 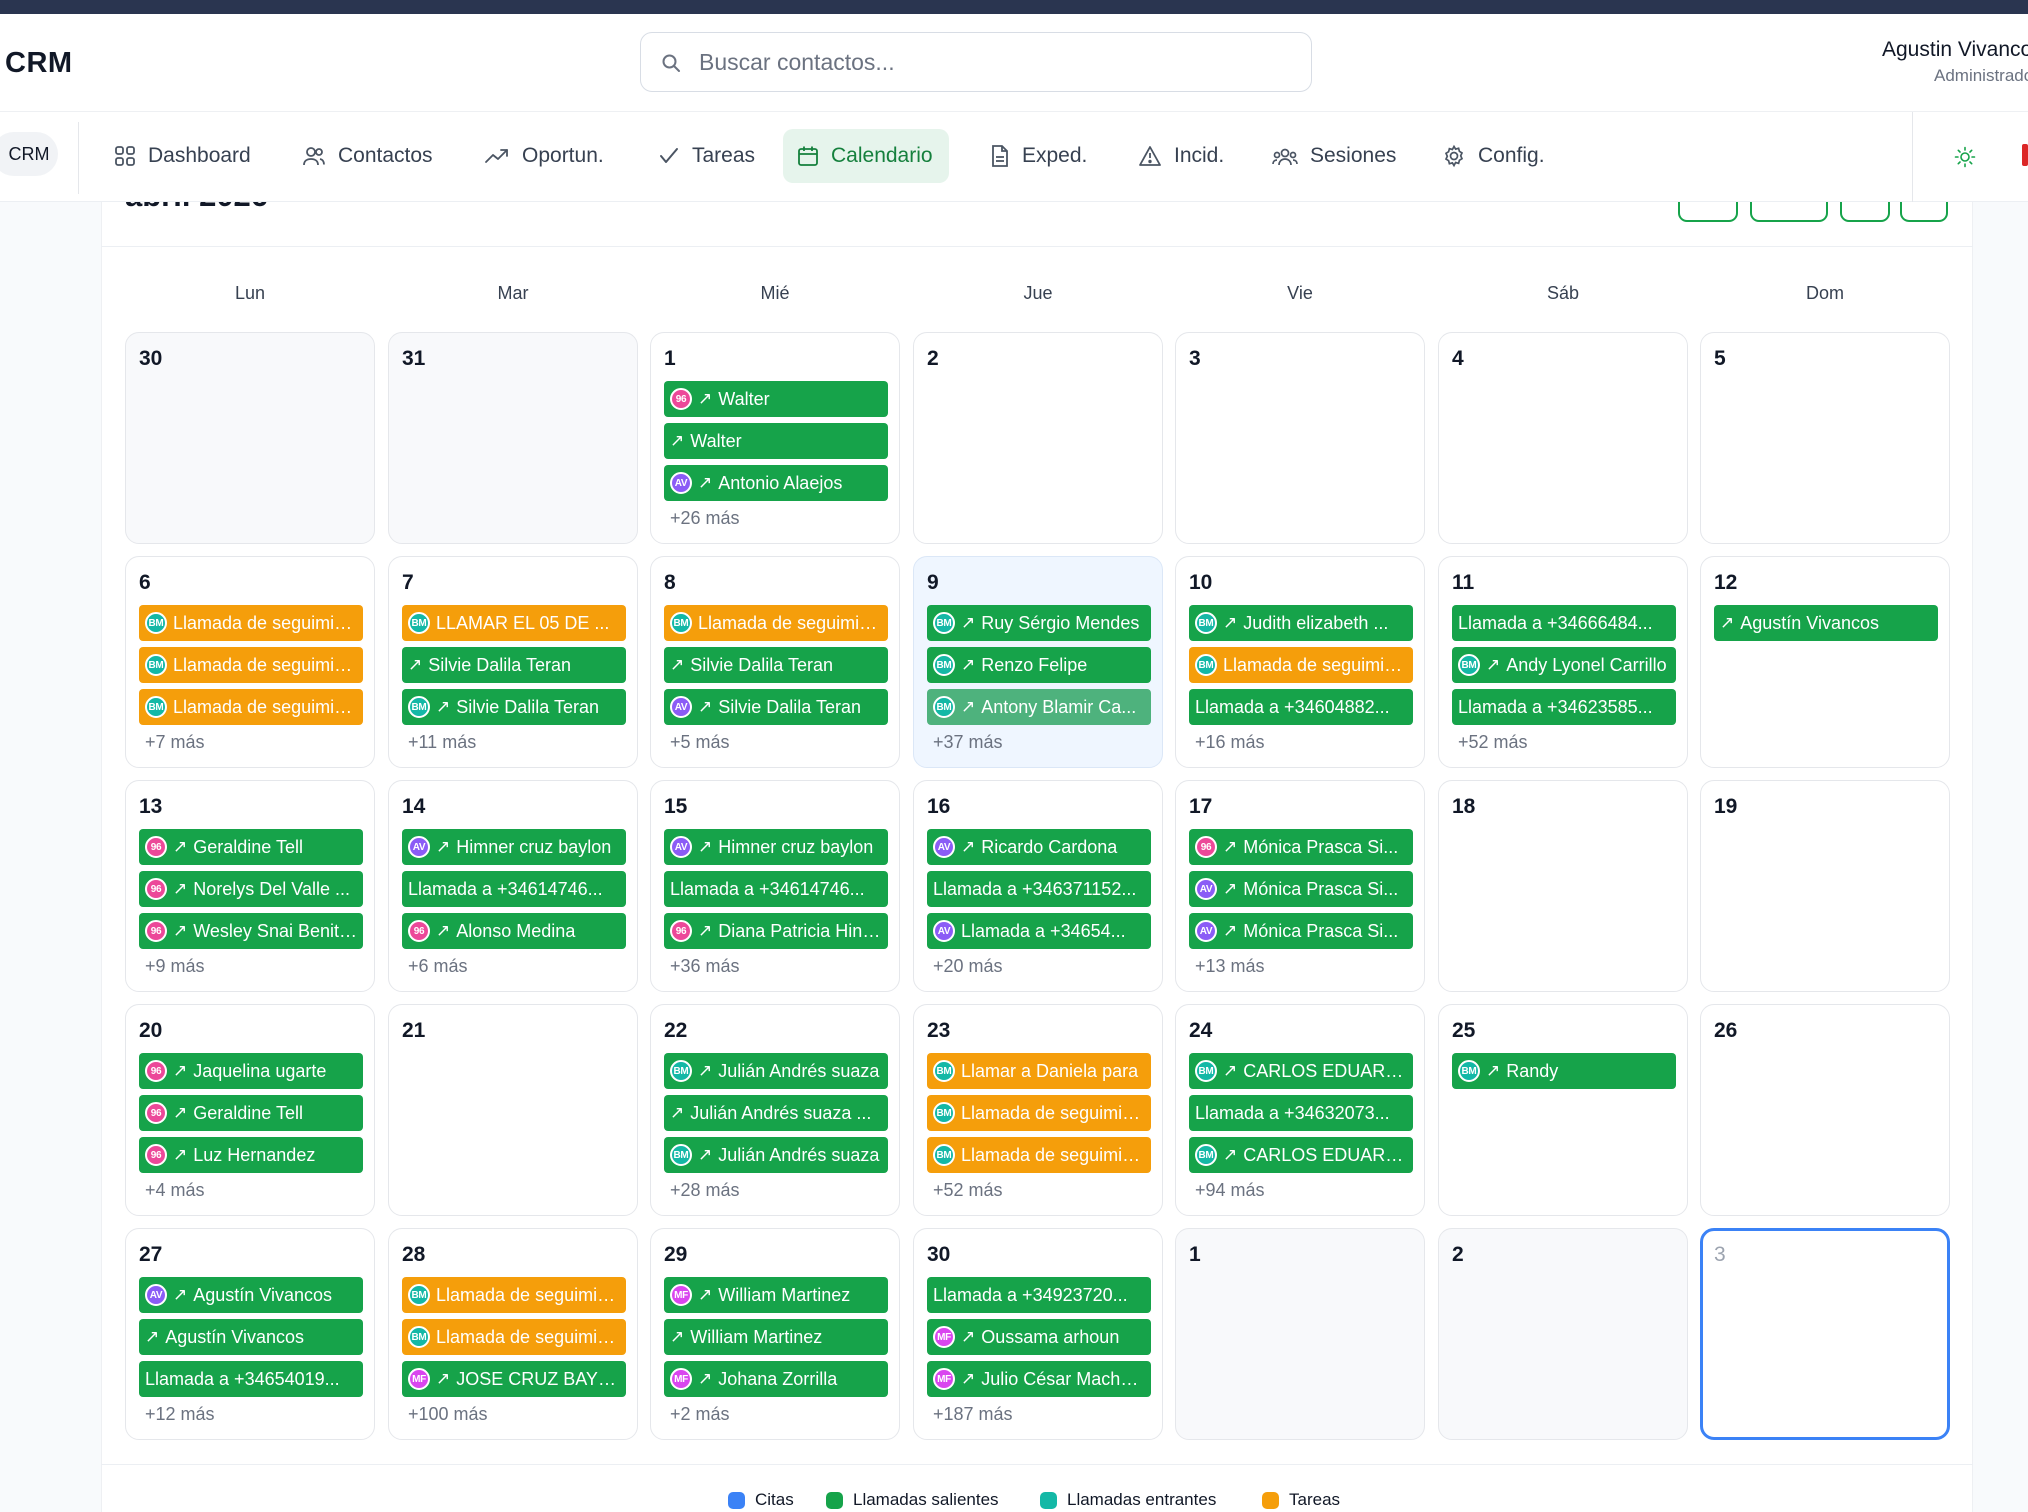 What do you see at coordinates (866, 156) in the screenshot?
I see `nav-calendario: Calendario` at bounding box center [866, 156].